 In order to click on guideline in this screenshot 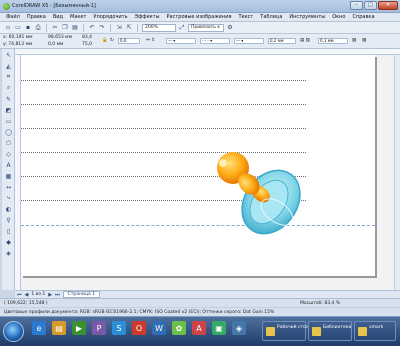, I will do `click(198, 225)`.